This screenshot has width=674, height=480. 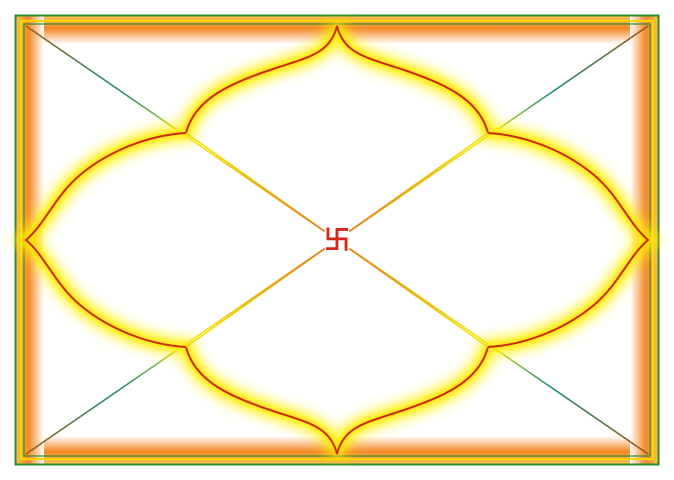 I want to click on swastika-icon: 卐, so click(x=337, y=241).